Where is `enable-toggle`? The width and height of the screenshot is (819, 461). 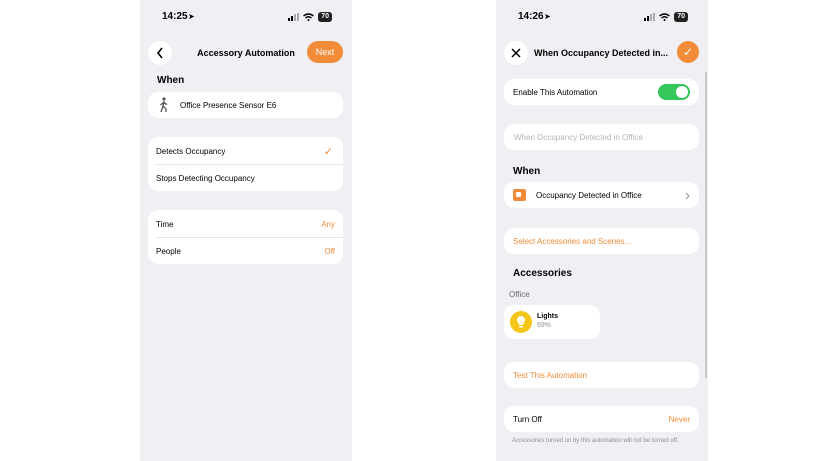 enable-toggle is located at coordinates (674, 92).